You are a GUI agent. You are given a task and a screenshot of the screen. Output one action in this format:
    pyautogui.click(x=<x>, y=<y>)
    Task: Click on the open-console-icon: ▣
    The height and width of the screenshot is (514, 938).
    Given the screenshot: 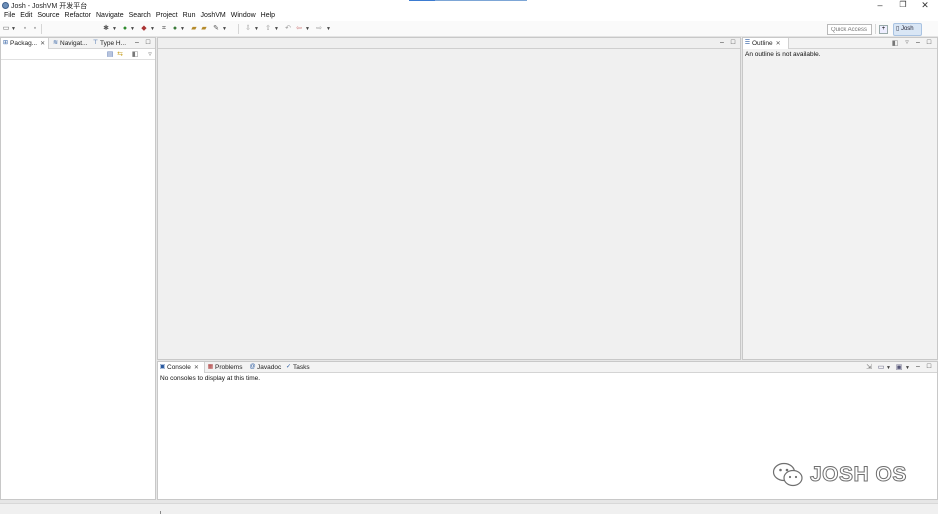 What is the action you would take?
    pyautogui.click(x=899, y=368)
    